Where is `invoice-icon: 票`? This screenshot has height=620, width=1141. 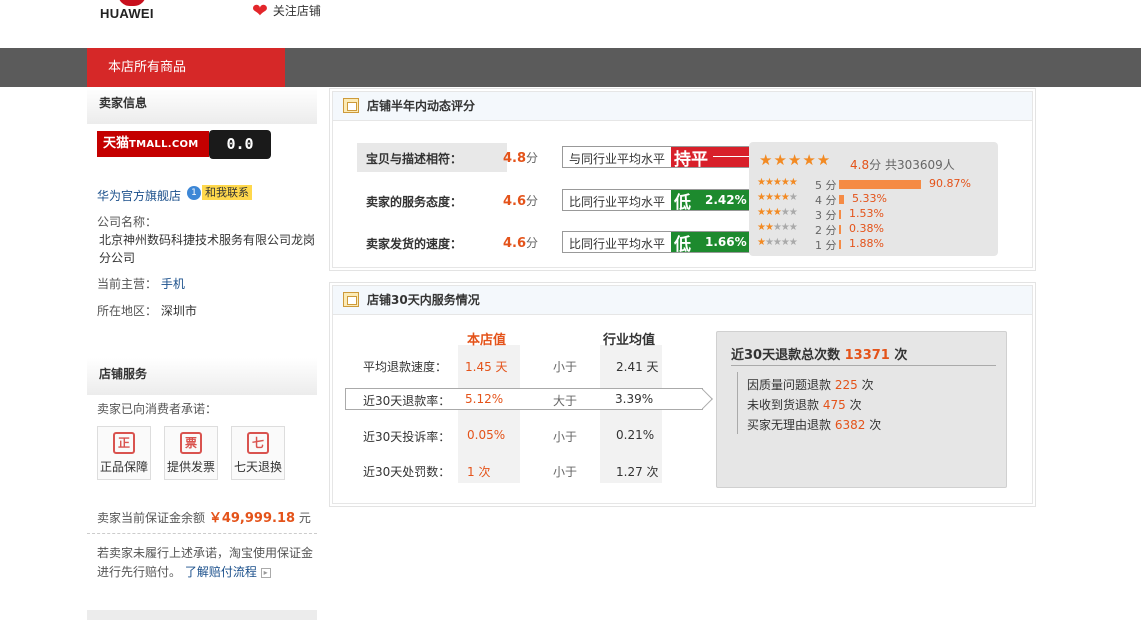 invoice-icon: 票 is located at coordinates (191, 443).